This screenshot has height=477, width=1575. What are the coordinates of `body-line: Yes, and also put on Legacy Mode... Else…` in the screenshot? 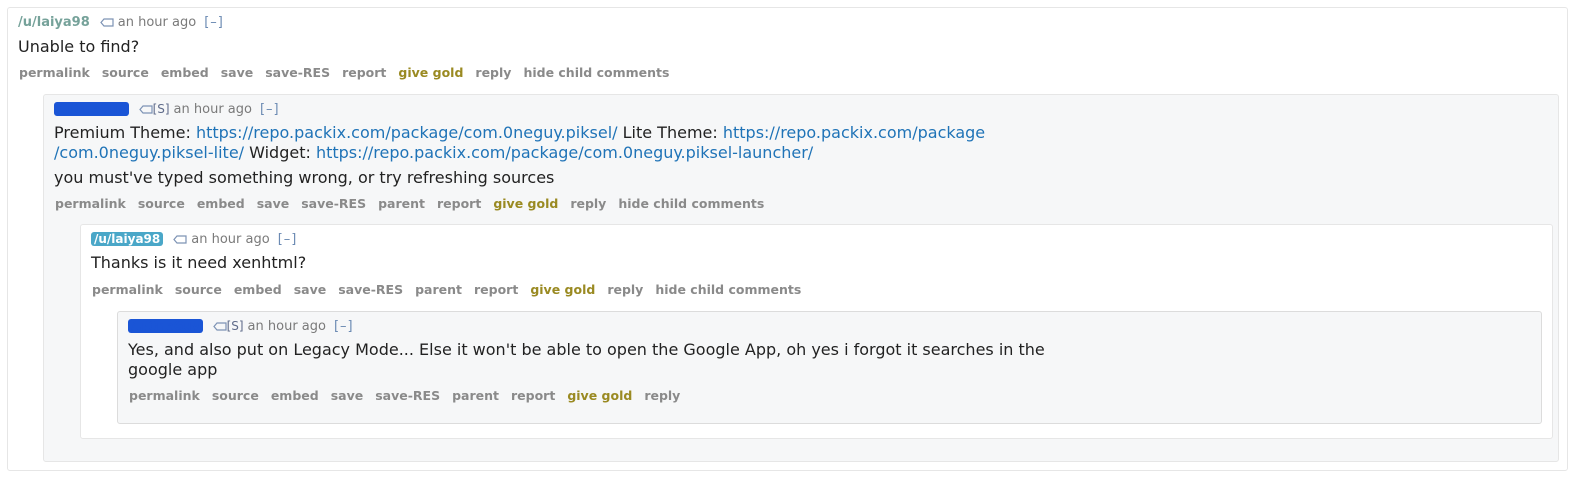 It's located at (586, 349).